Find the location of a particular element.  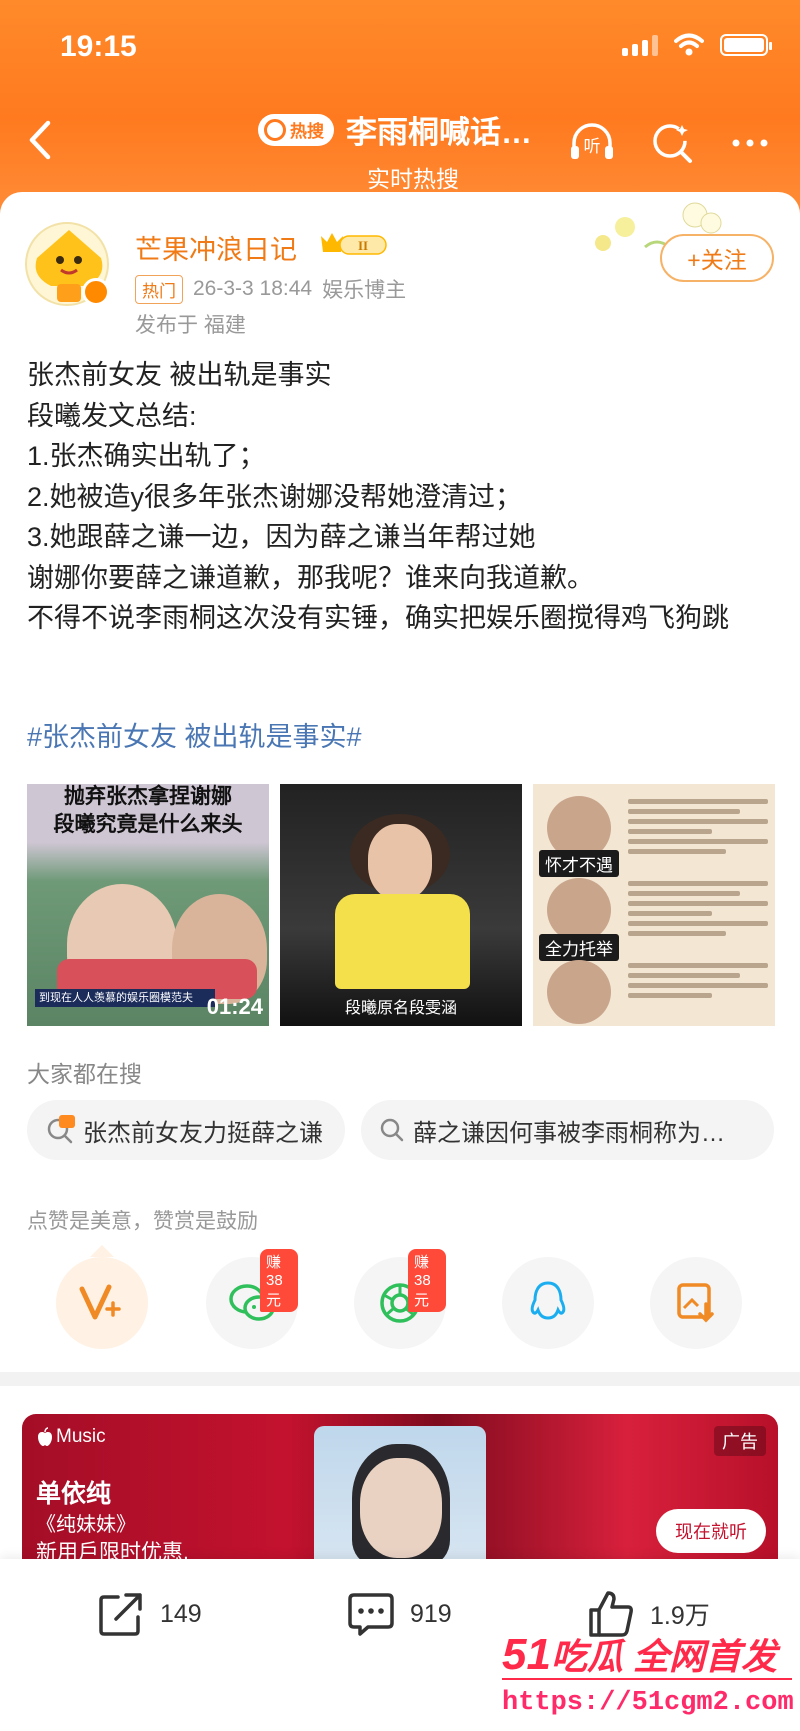

verified-badge-icon is located at coordinates (96, 292).